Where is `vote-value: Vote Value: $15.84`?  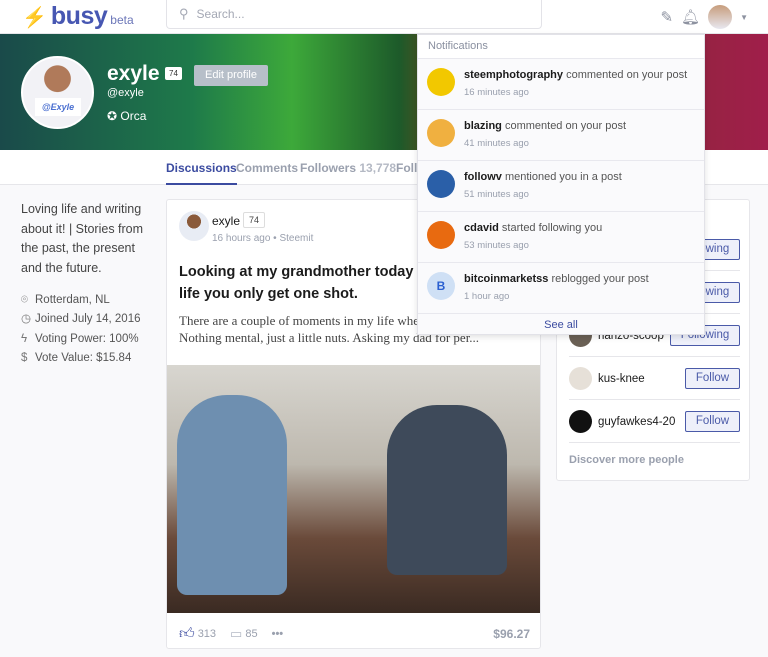 vote-value: Vote Value: $15.84 is located at coordinates (83, 357).